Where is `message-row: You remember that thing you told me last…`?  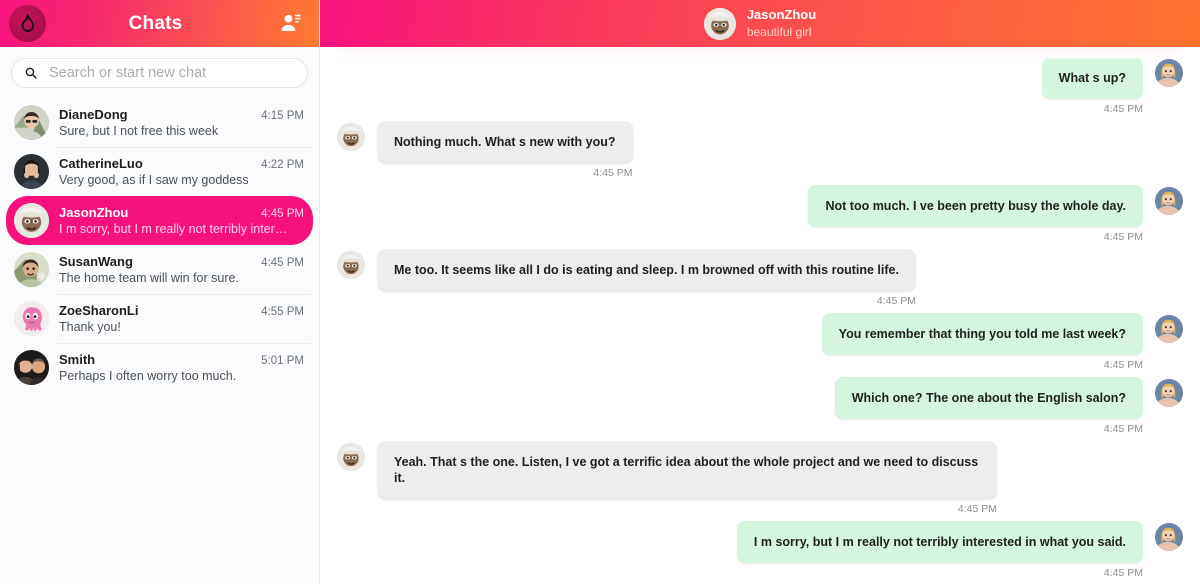 message-row: You remember that thing you told me last… is located at coordinates (760, 342).